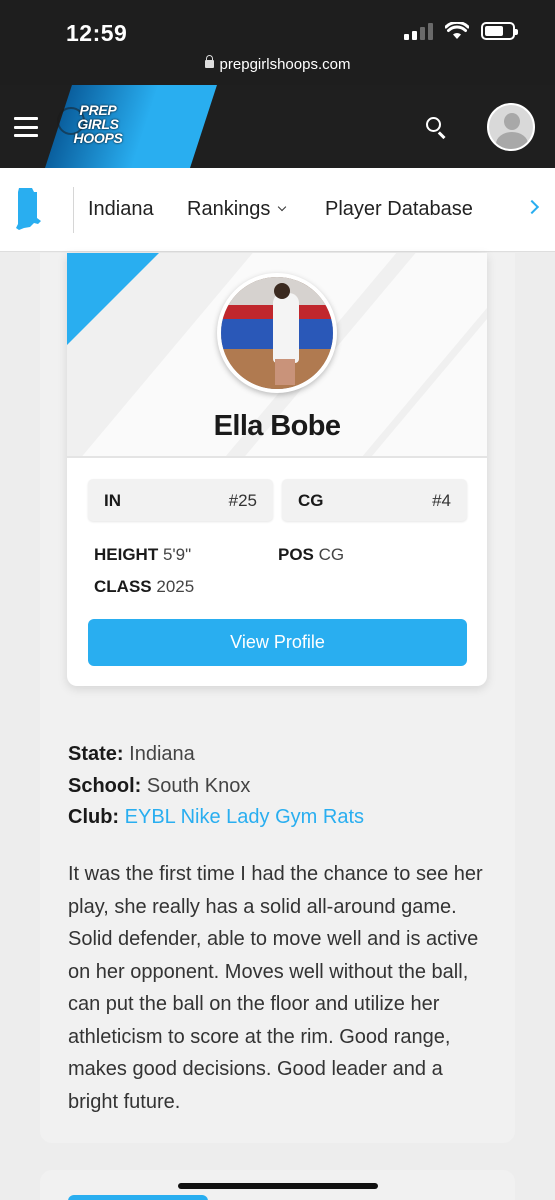  What do you see at coordinates (285, 64) in the screenshot?
I see `url-text: prepgirlshoops.com` at bounding box center [285, 64].